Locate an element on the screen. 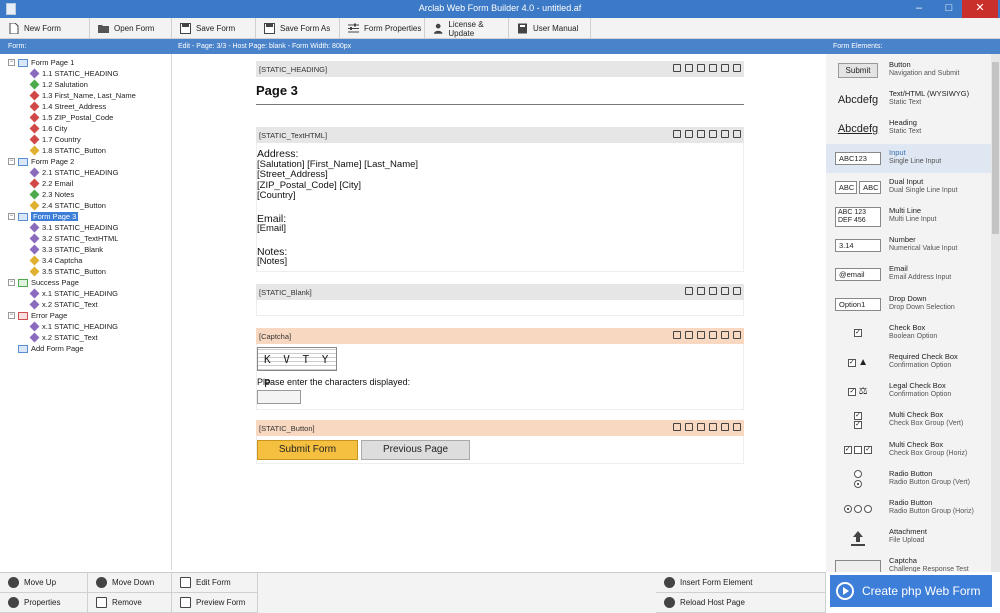 This screenshot has width=1000, height=613. tree-item: 2.3 Notes is located at coordinates (51, 194).